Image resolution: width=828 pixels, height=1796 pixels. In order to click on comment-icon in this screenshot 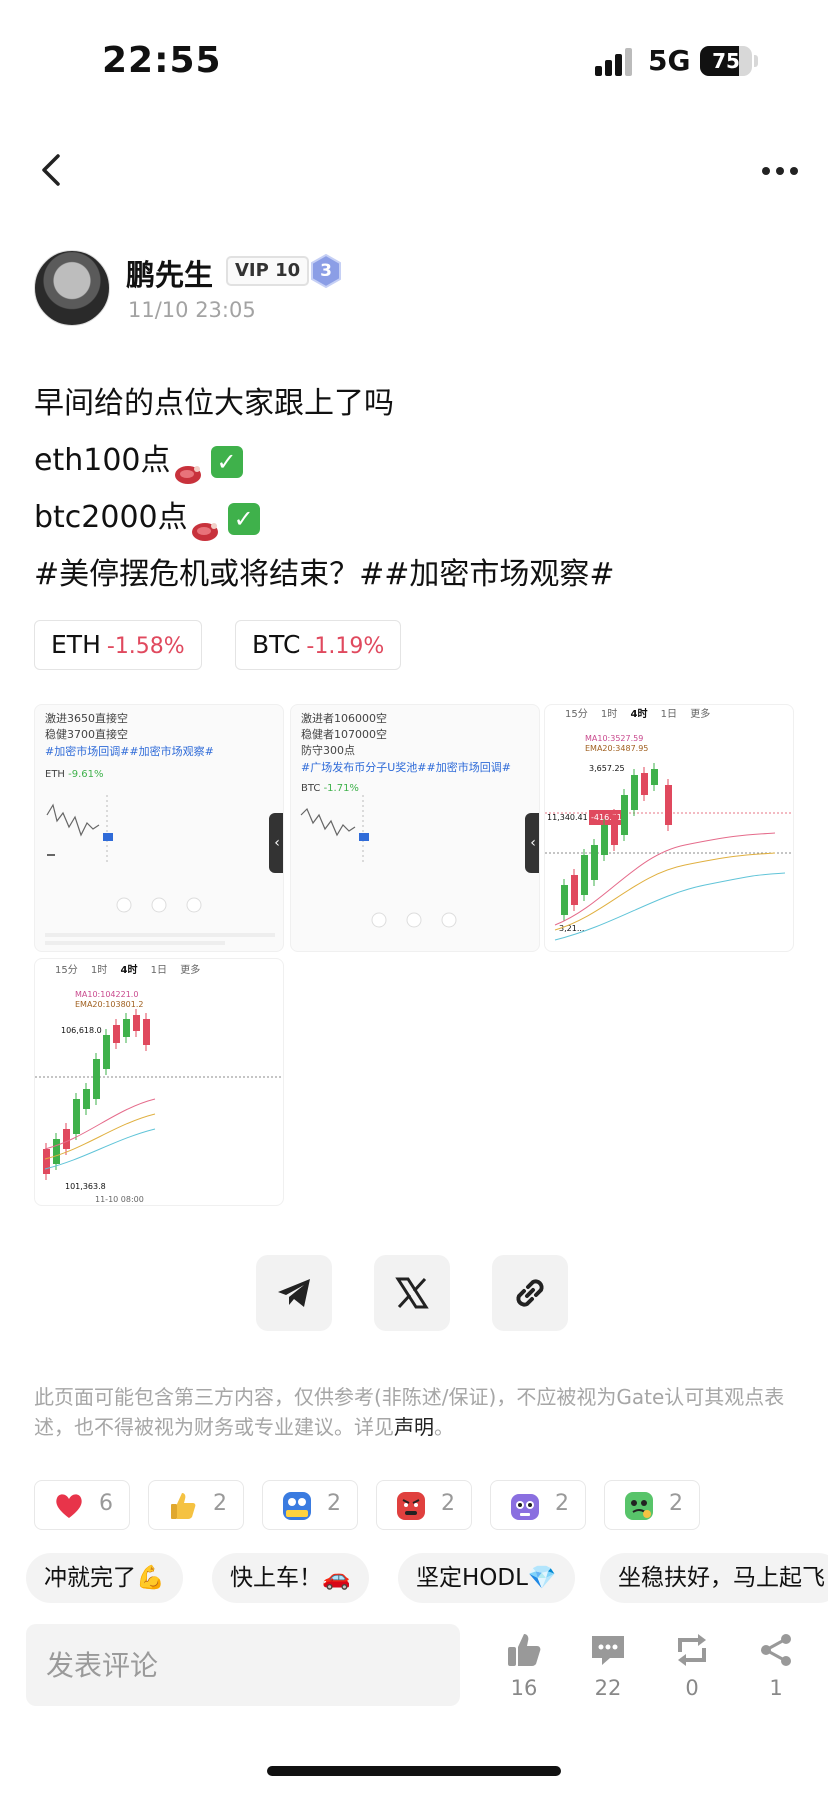, I will do `click(608, 1650)`.